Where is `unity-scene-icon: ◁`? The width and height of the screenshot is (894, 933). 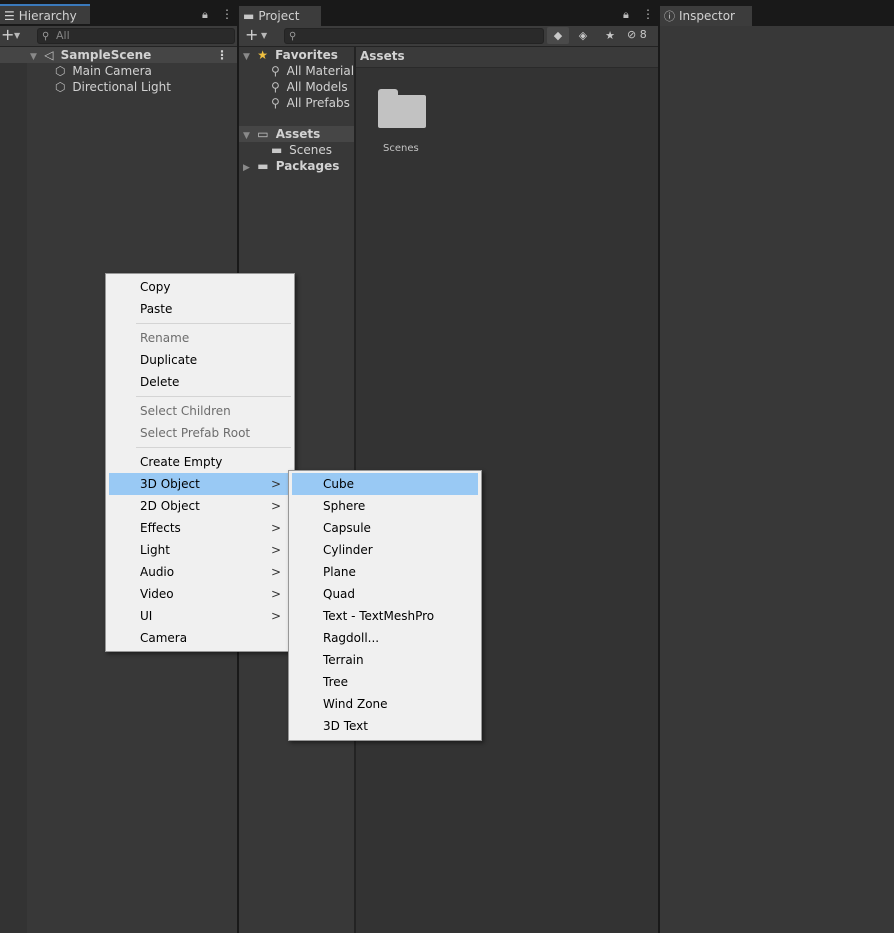
unity-scene-icon: ◁ is located at coordinates (49, 55).